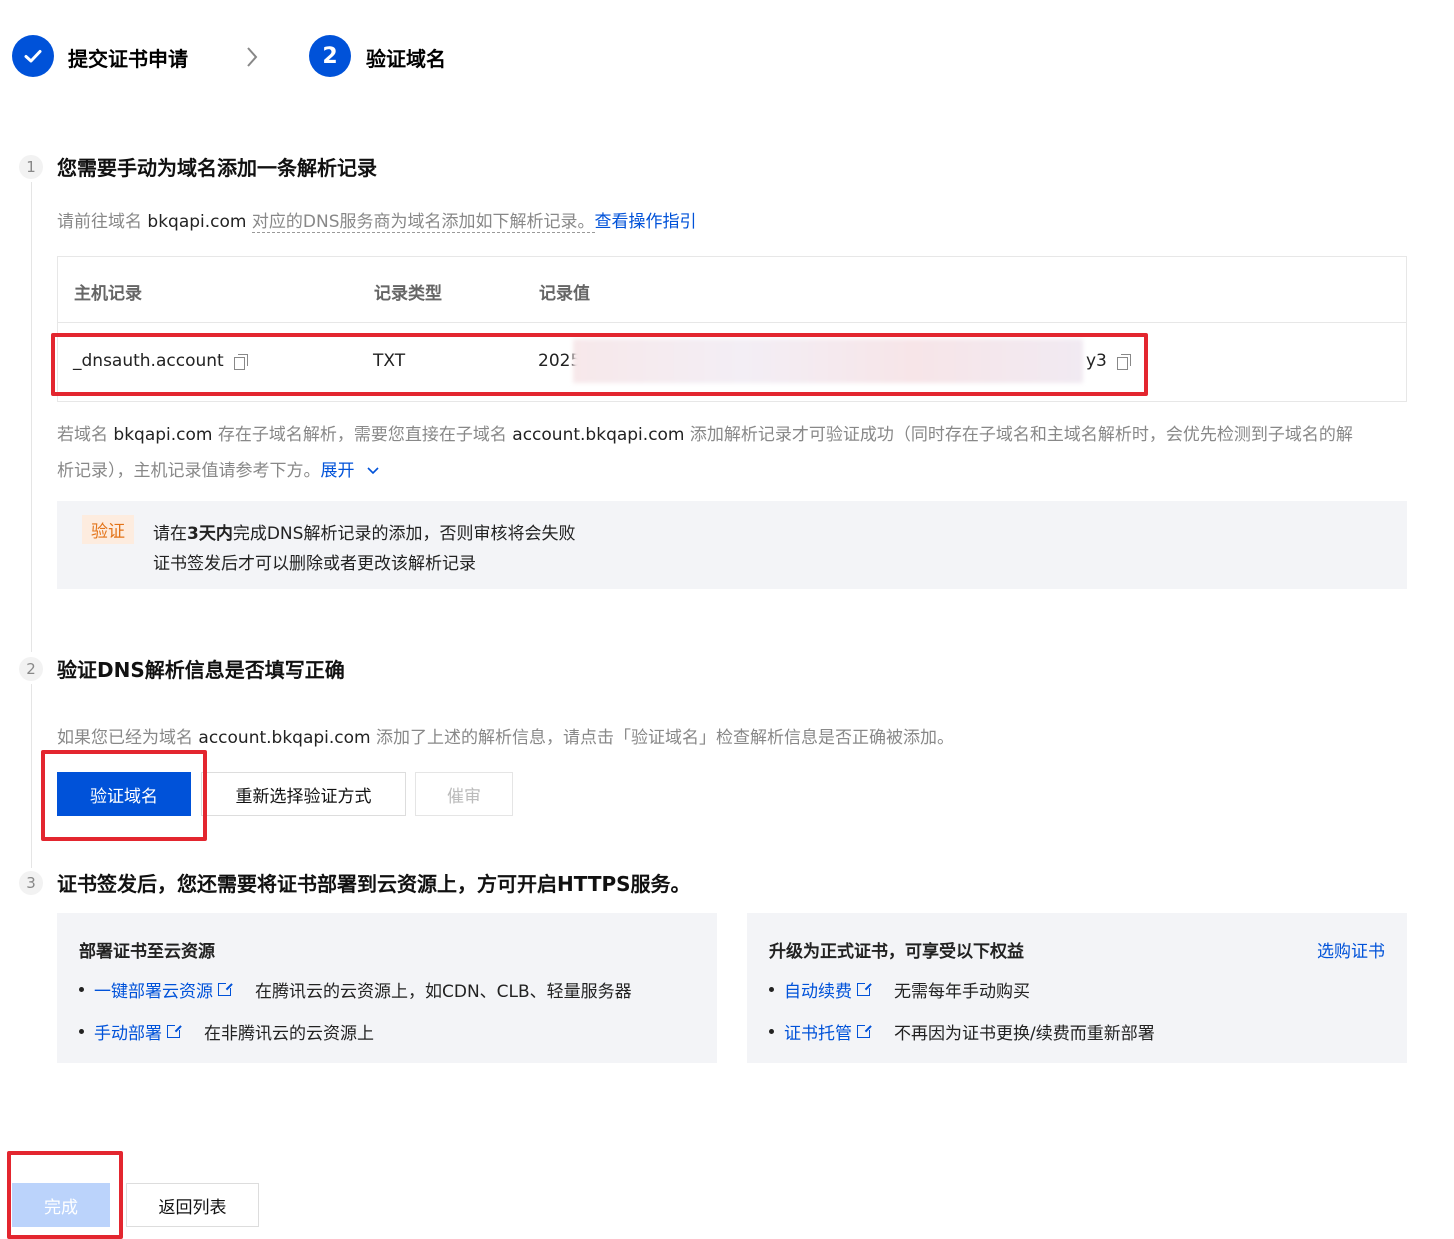 This screenshot has width=1454, height=1239. What do you see at coordinates (374, 884) in the screenshot?
I see `section-3-title: 证书签发后，您还需要将证书部署到云资源上，方可开启HTTPS服务。` at bounding box center [374, 884].